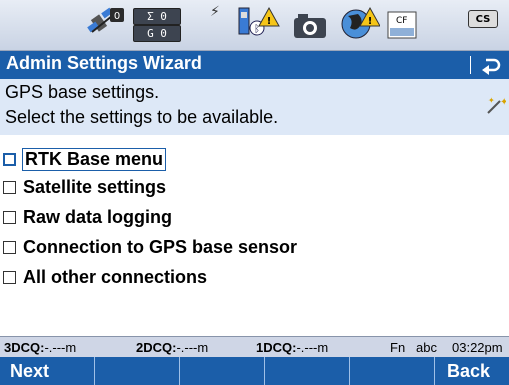 Image resolution: width=509 pixels, height=385 pixels. I want to click on softkey-bar: Next Back, so click(254, 371).